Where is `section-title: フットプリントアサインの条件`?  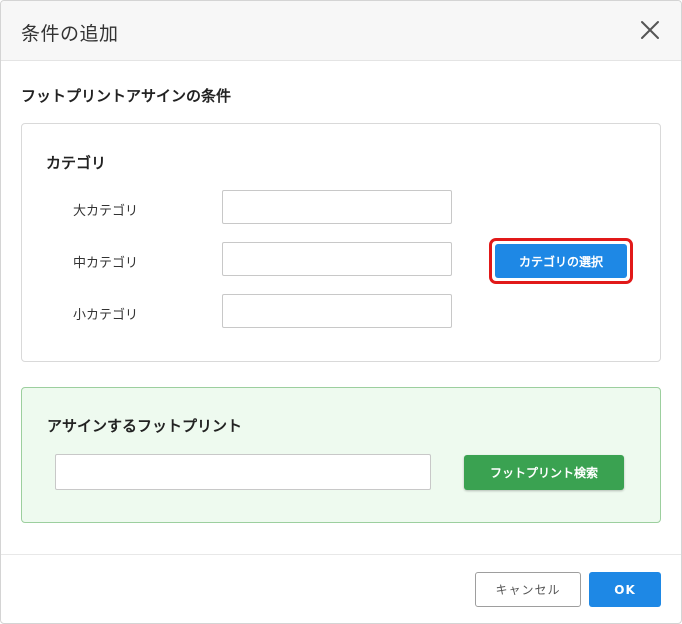 section-title: フットプリントアサインの条件 is located at coordinates (126, 96).